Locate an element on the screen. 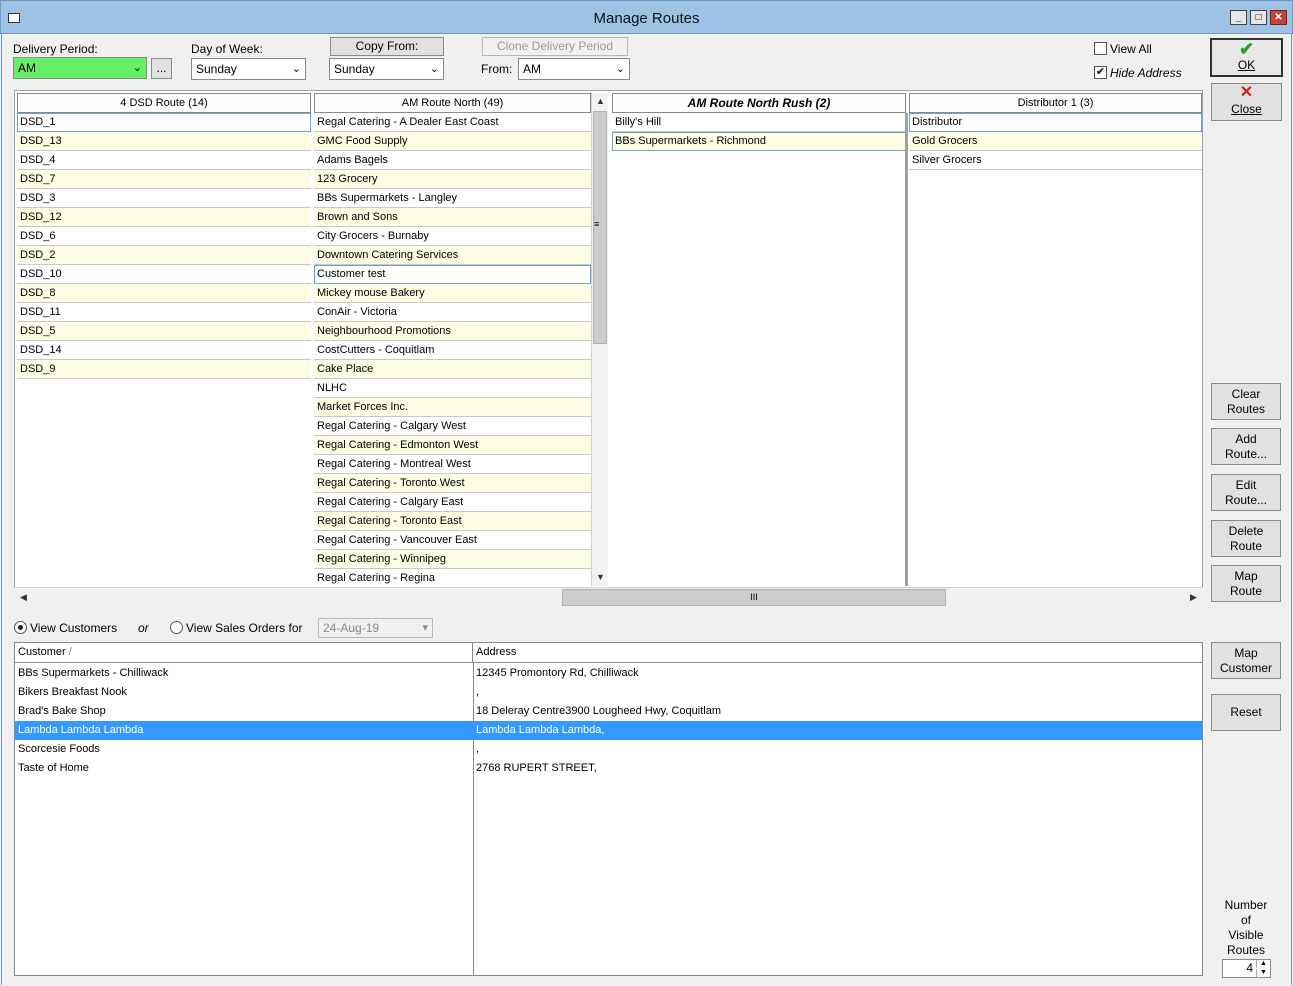  route-item: ConAir - Victoria is located at coordinates (452, 312).